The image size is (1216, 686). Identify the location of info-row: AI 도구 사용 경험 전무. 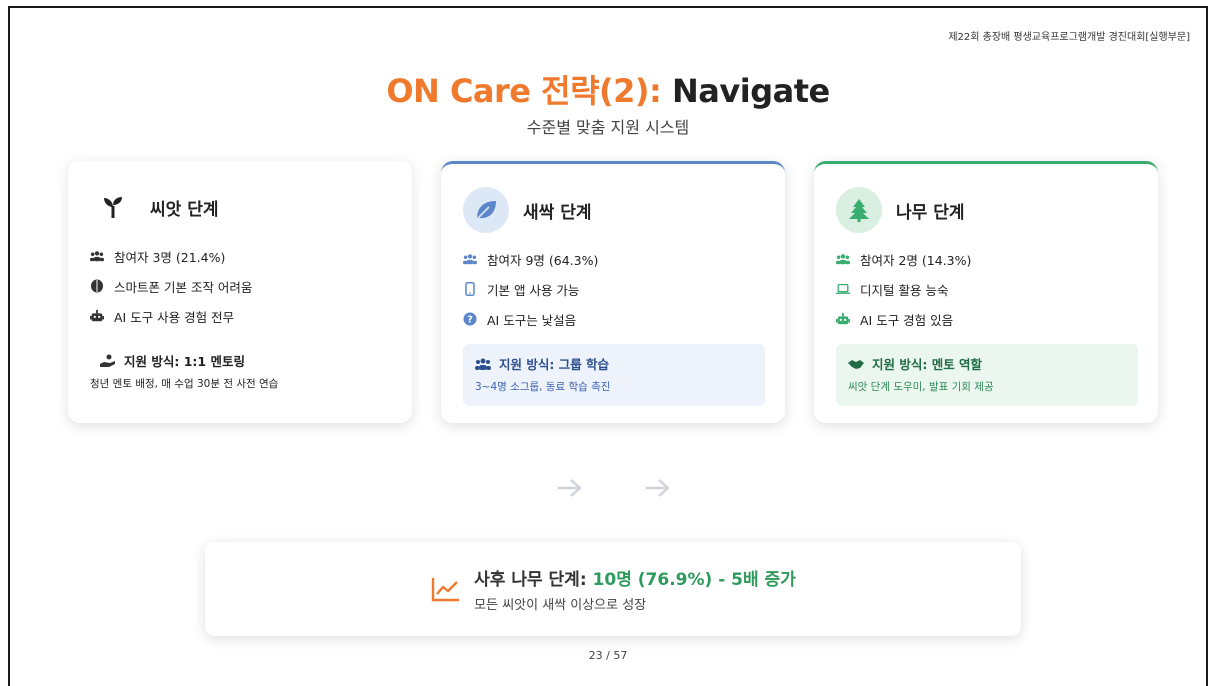
(241, 316).